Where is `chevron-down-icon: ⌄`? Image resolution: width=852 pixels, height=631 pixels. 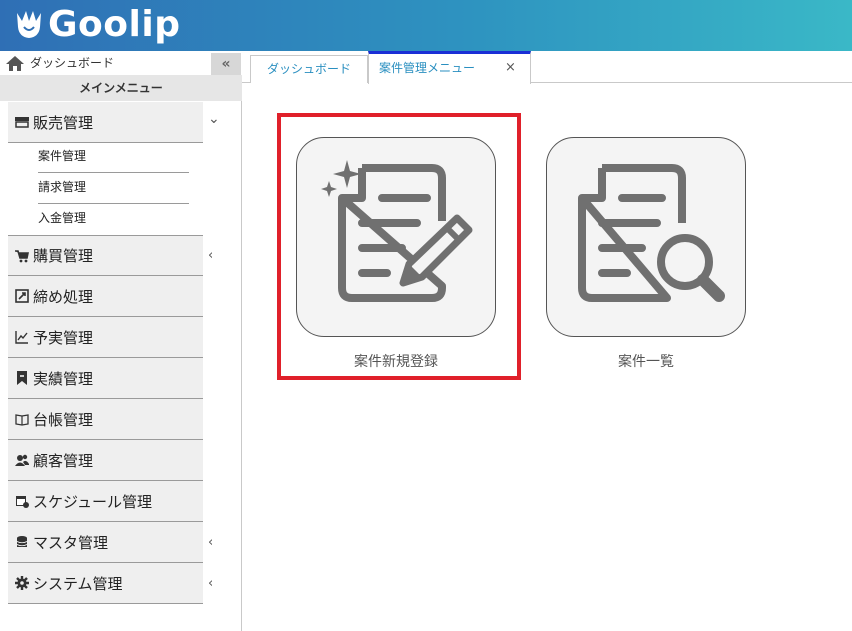
chevron-down-icon: ⌄ is located at coordinates (214, 119).